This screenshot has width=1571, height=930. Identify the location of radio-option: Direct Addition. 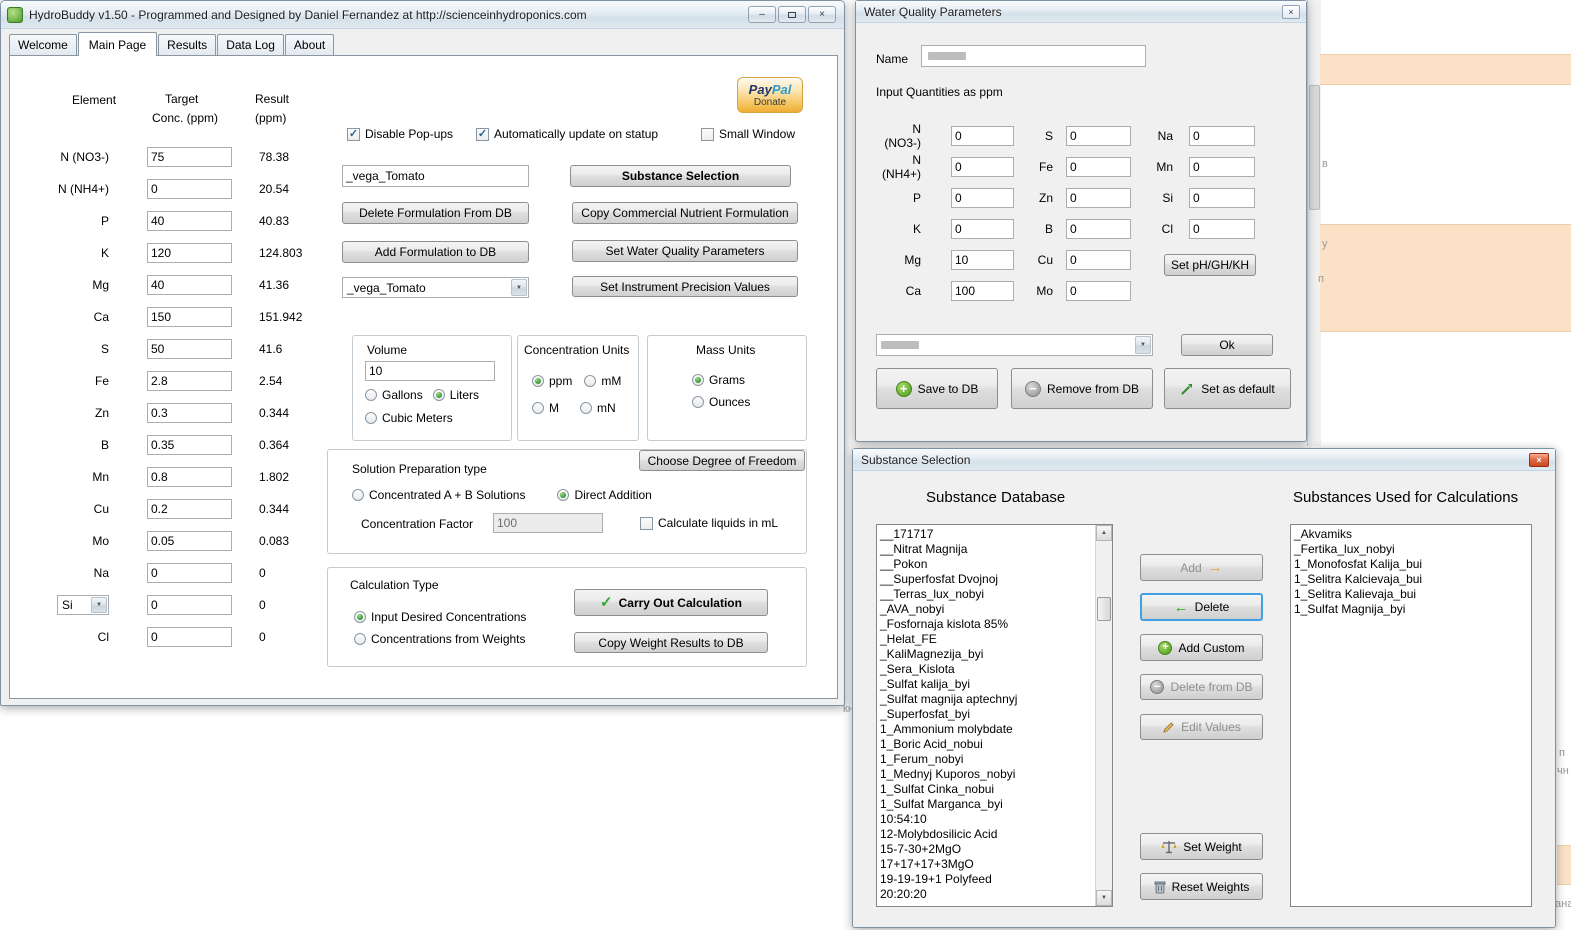
(604, 495).